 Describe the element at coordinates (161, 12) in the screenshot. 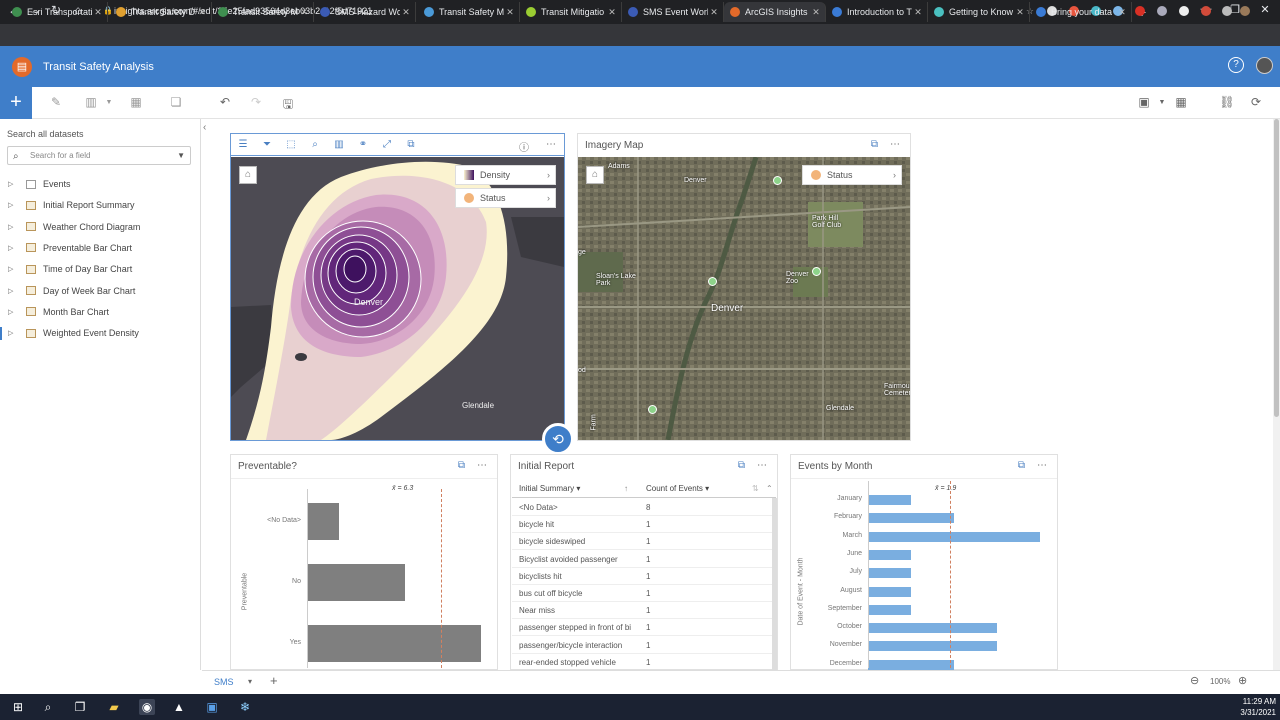

I see `browser-tab: Transit Safety Da ✕` at that location.